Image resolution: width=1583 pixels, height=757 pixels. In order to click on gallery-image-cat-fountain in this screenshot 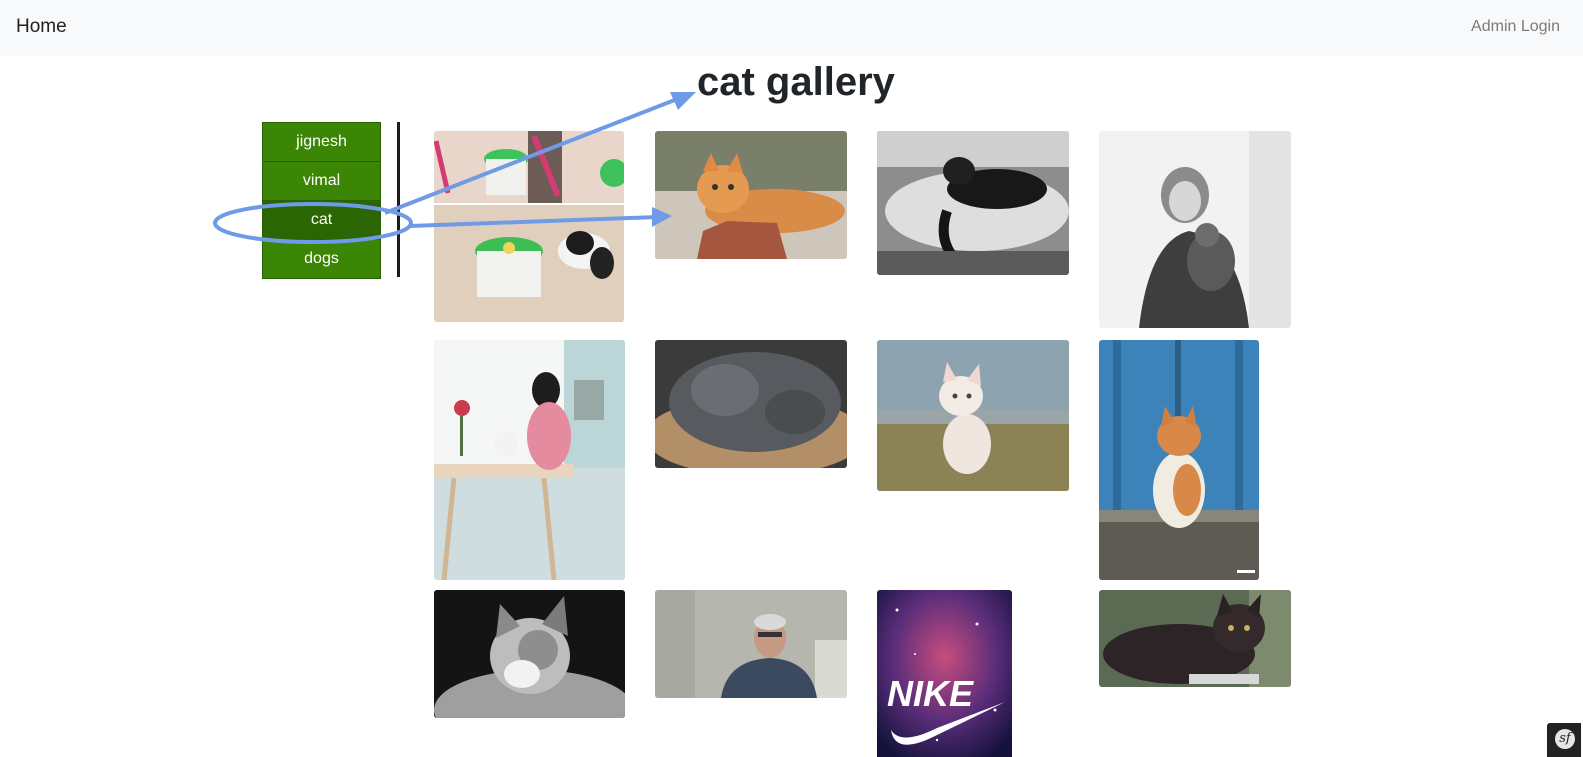, I will do `click(529, 226)`.